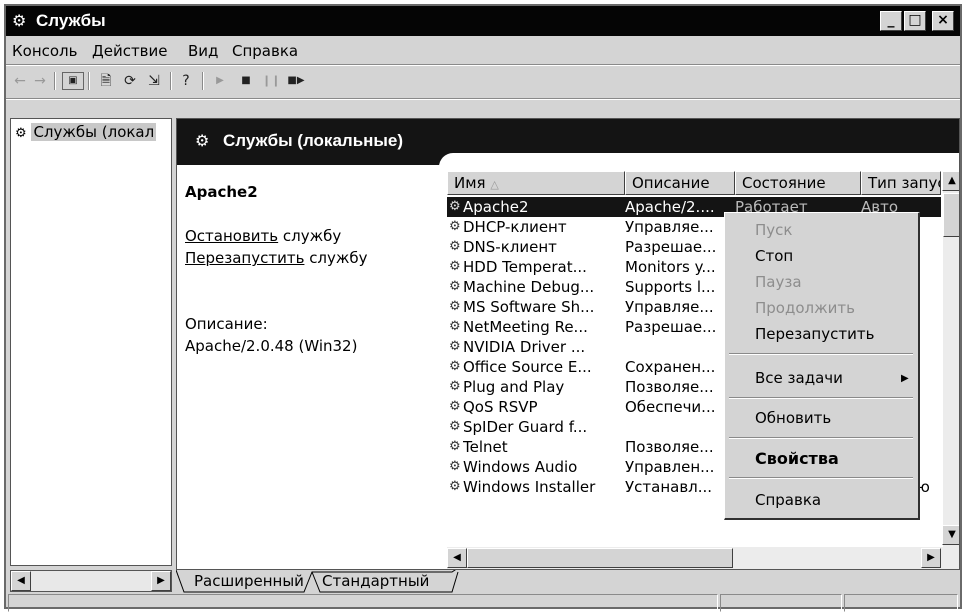  What do you see at coordinates (680, 183) in the screenshot?
I see `column-header-description: Описание` at bounding box center [680, 183].